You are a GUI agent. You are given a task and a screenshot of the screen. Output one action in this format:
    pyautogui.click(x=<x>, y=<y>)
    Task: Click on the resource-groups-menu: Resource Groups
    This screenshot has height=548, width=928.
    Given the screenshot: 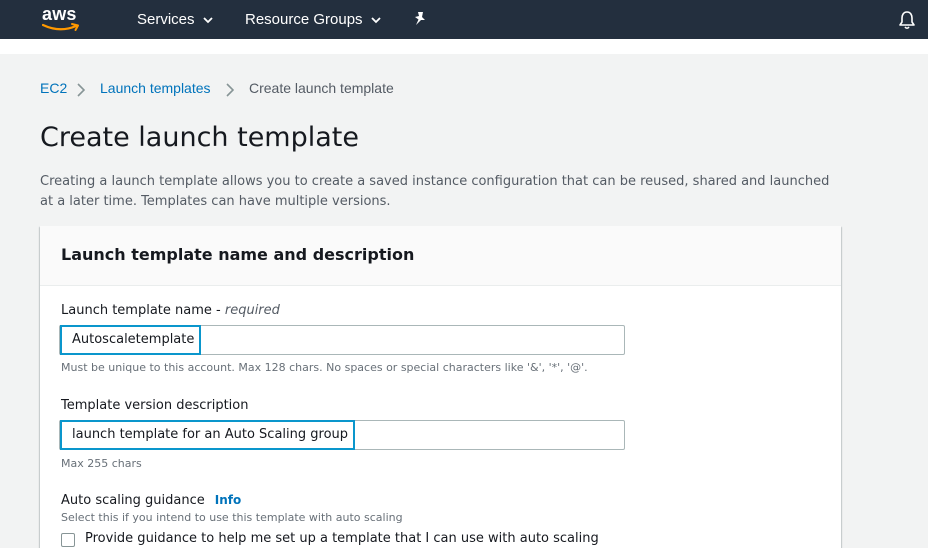 What is the action you would take?
    pyautogui.click(x=313, y=19)
    